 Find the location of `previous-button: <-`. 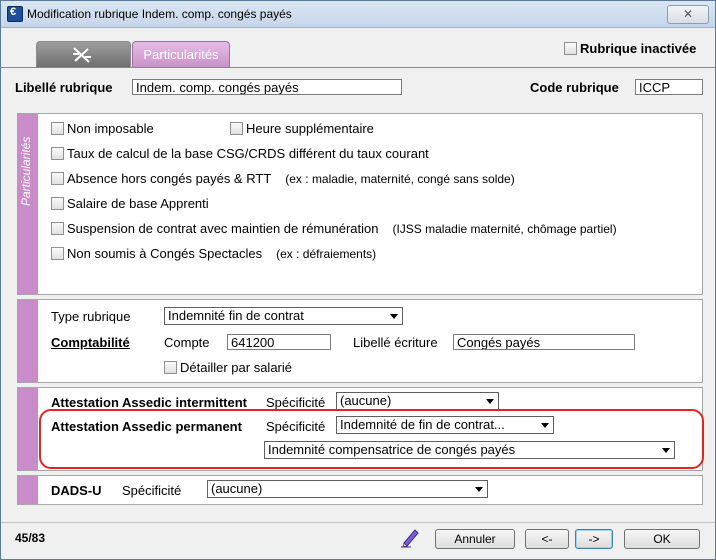

previous-button: <- is located at coordinates (547, 539).